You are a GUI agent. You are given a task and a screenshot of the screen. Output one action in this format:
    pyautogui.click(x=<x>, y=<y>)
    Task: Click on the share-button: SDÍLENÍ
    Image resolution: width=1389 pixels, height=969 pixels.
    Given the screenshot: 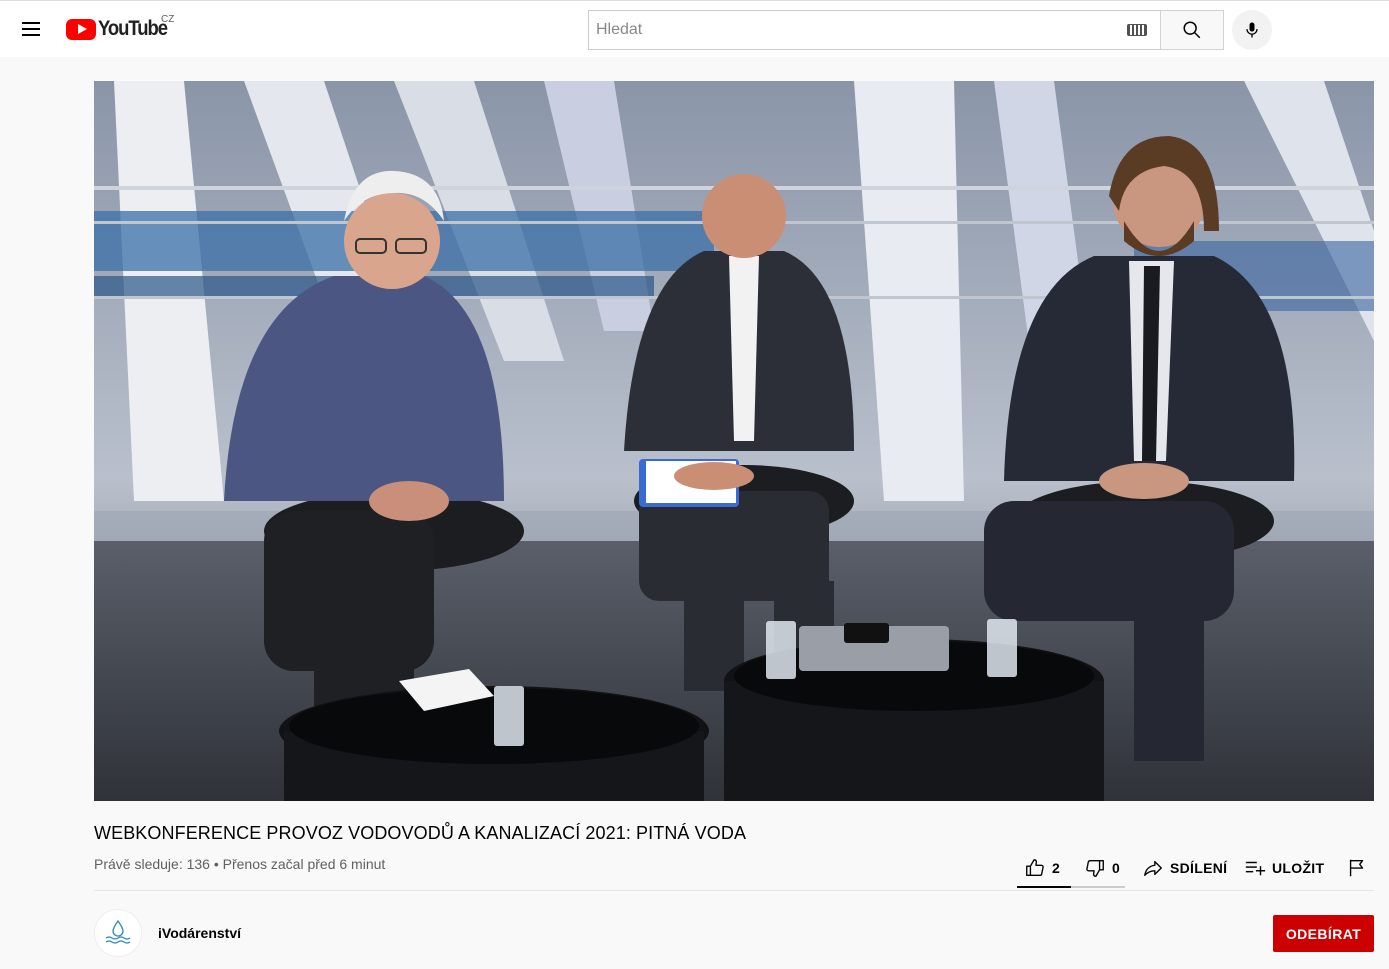 What is the action you would take?
    pyautogui.click(x=1184, y=868)
    